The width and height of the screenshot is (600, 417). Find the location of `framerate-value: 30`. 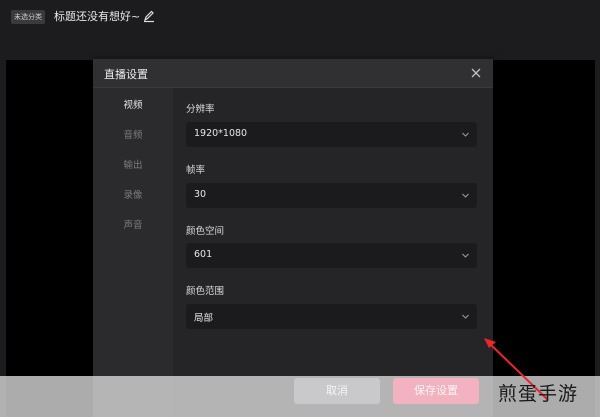

framerate-value: 30 is located at coordinates (200, 194).